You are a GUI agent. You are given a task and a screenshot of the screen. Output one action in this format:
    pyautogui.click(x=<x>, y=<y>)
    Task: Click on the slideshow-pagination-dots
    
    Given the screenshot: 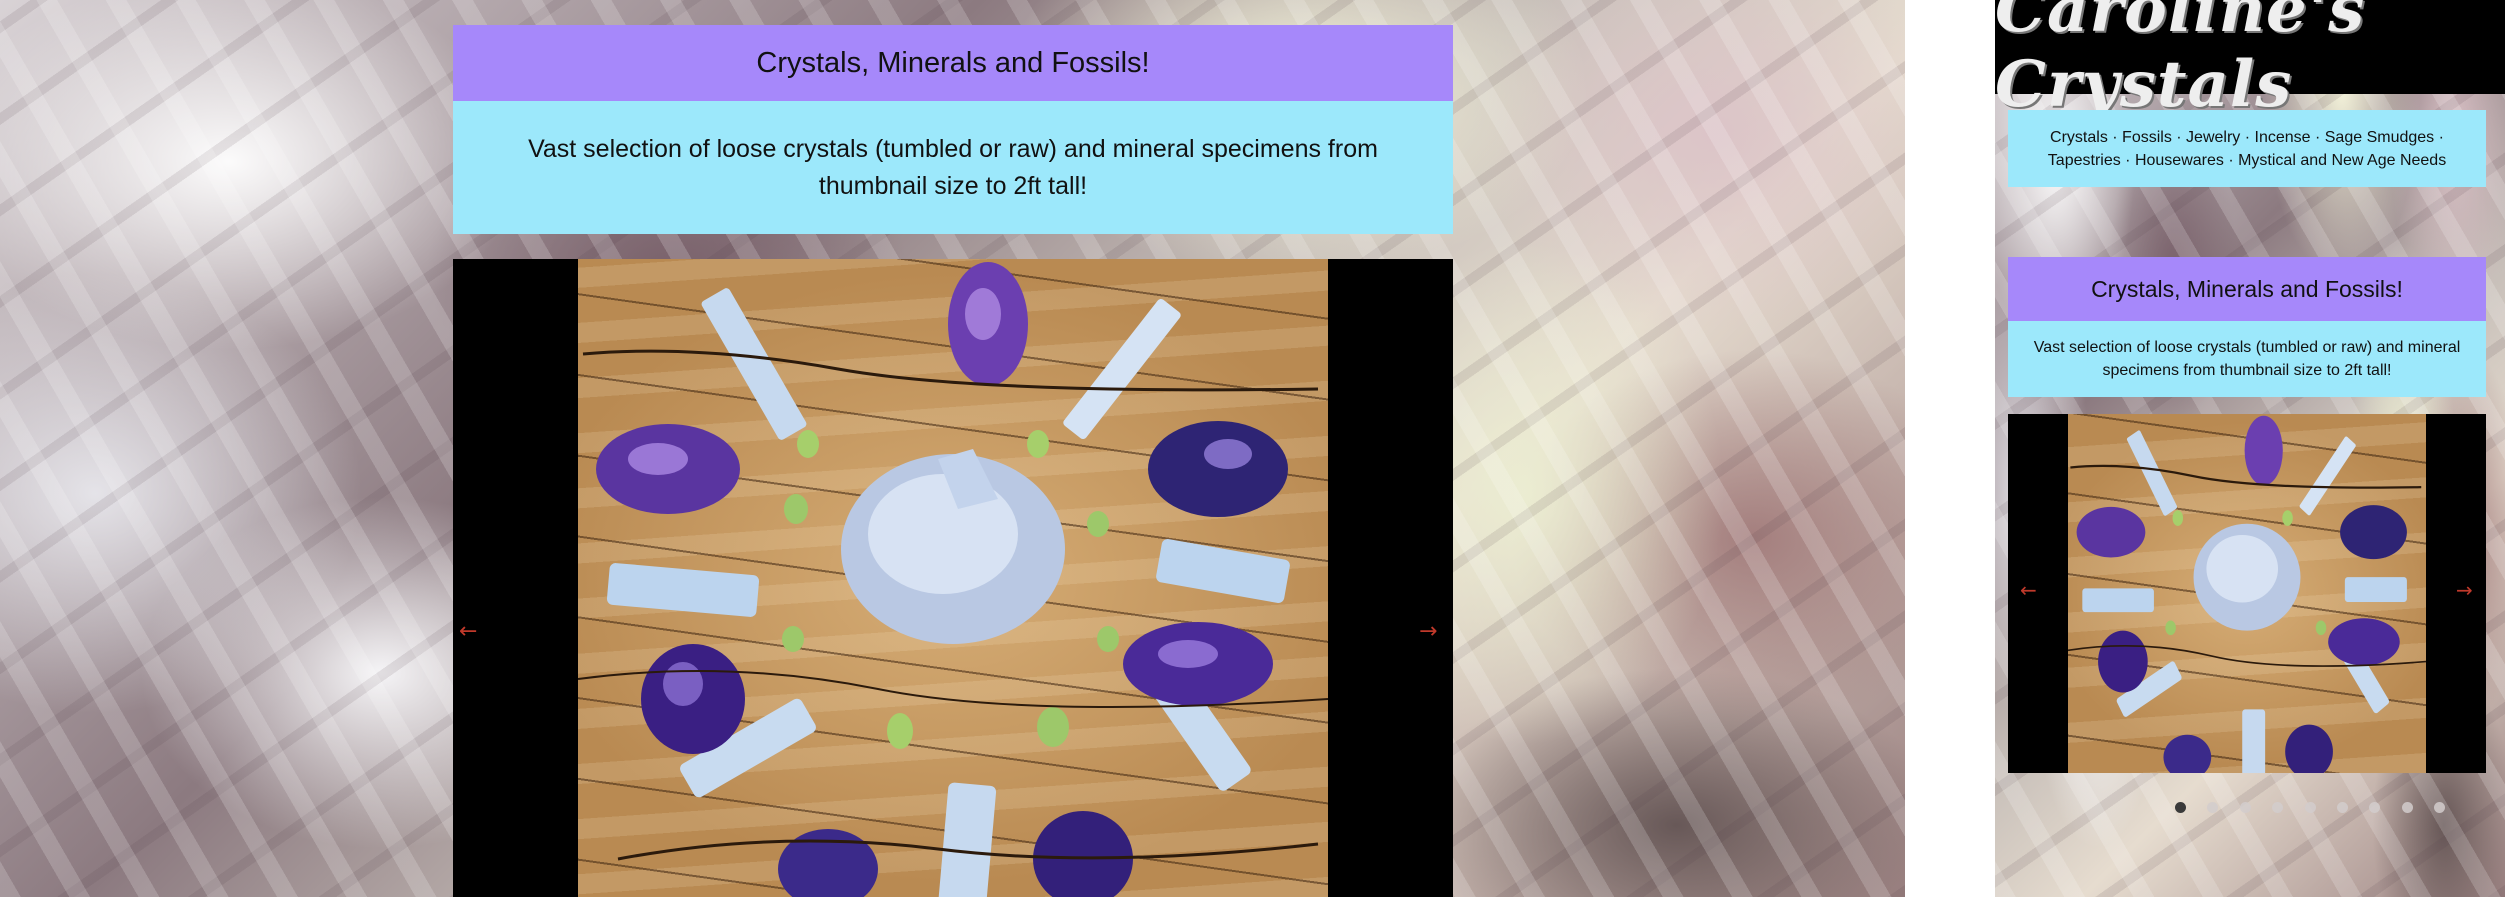 What is the action you would take?
    pyautogui.click(x=2310, y=807)
    